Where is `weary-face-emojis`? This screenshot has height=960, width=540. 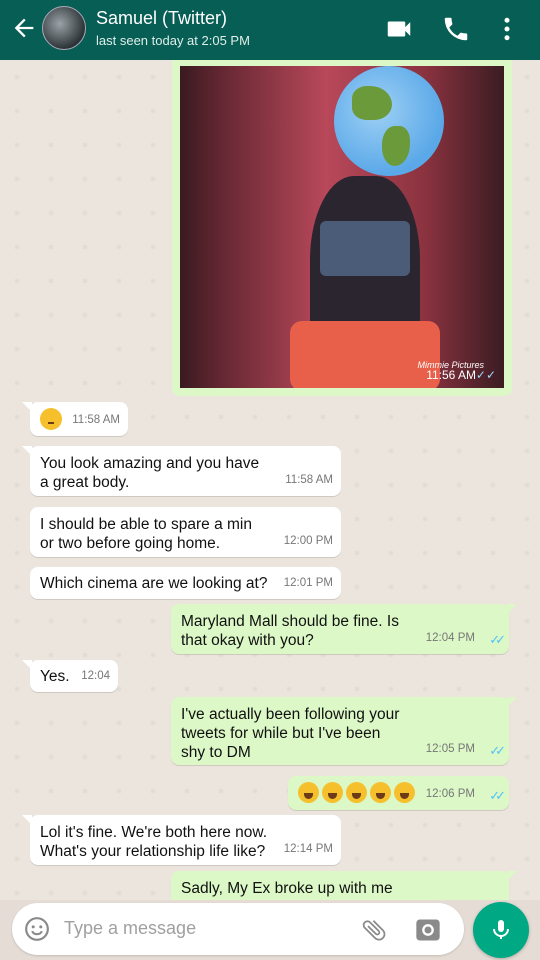 weary-face-emojis is located at coordinates (358, 792).